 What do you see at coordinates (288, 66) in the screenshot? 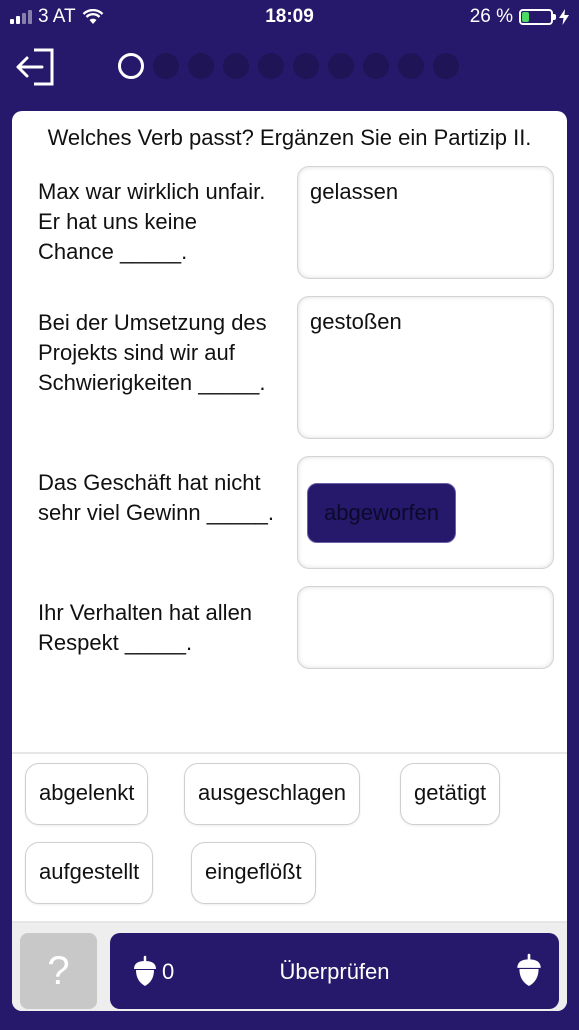
I see `progress-indicator` at bounding box center [288, 66].